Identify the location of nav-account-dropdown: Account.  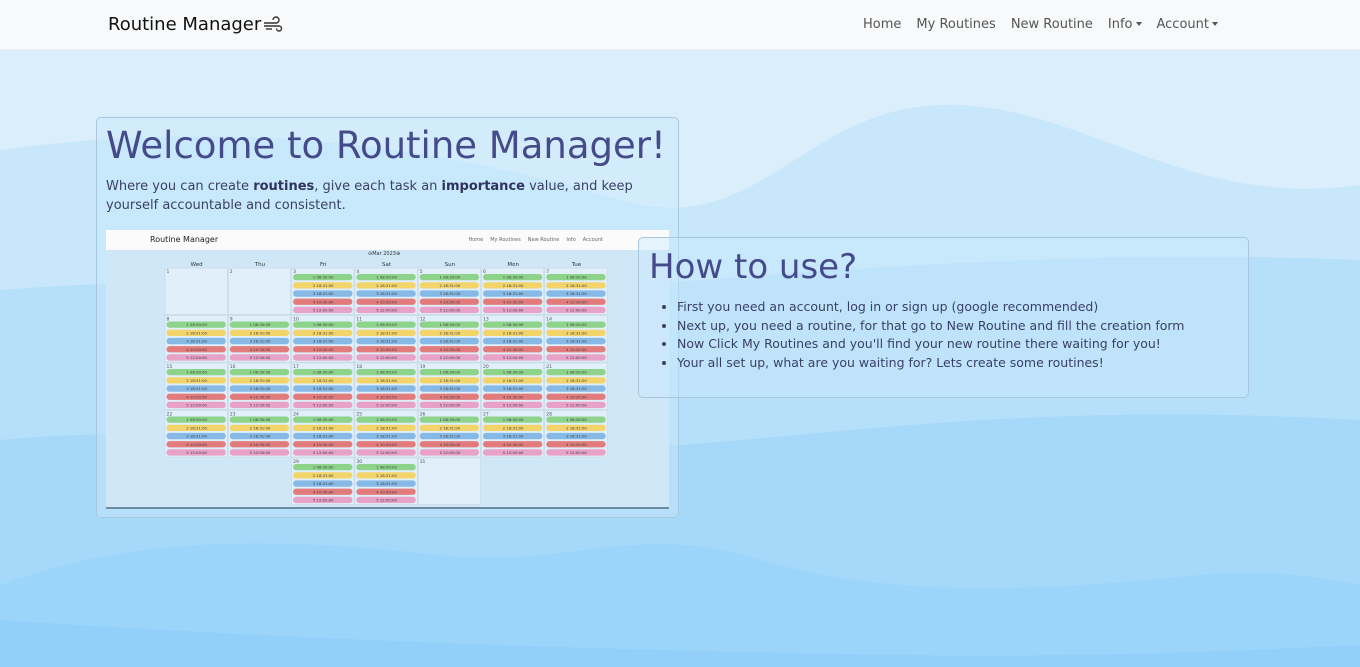
(1187, 24).